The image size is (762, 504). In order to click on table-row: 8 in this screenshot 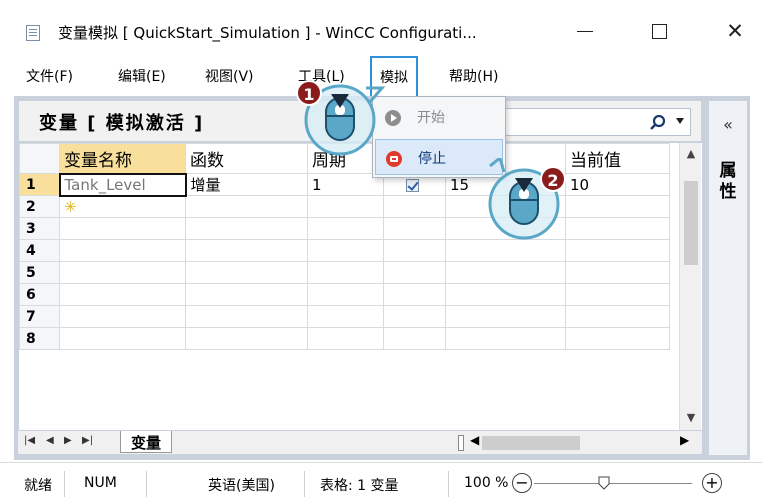, I will do `click(344, 338)`.